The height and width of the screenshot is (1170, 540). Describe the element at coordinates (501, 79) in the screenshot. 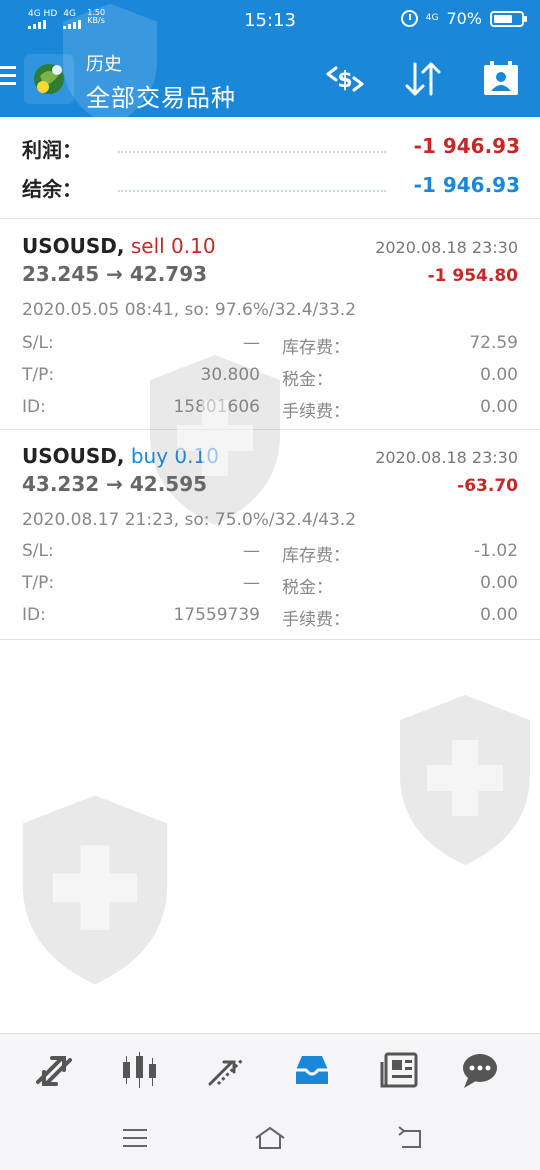

I see `calendar-icon` at that location.